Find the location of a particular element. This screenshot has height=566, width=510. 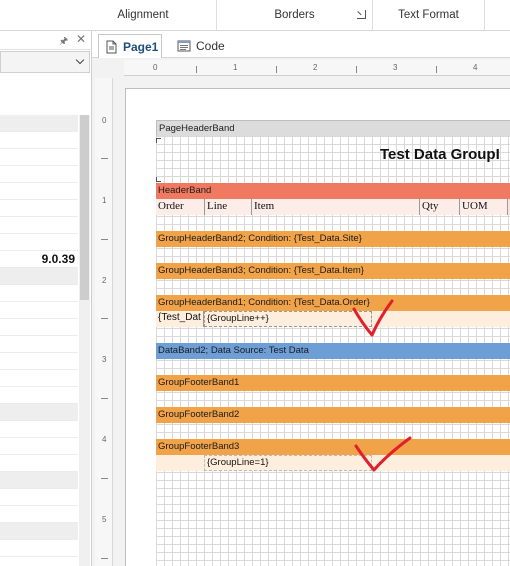

header-cell-order: Order is located at coordinates (180, 207).